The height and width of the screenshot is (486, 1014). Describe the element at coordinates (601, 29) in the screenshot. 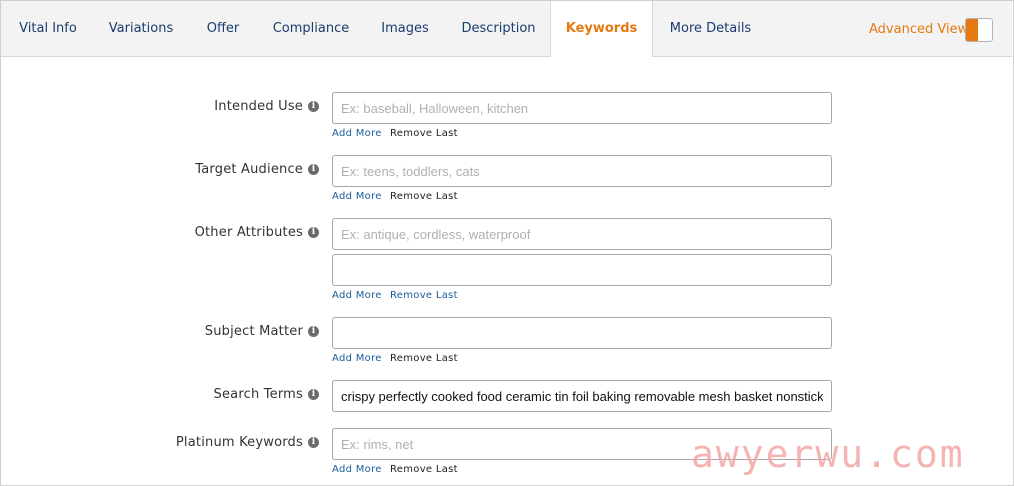

I see `tab-keywords: Keywords` at that location.